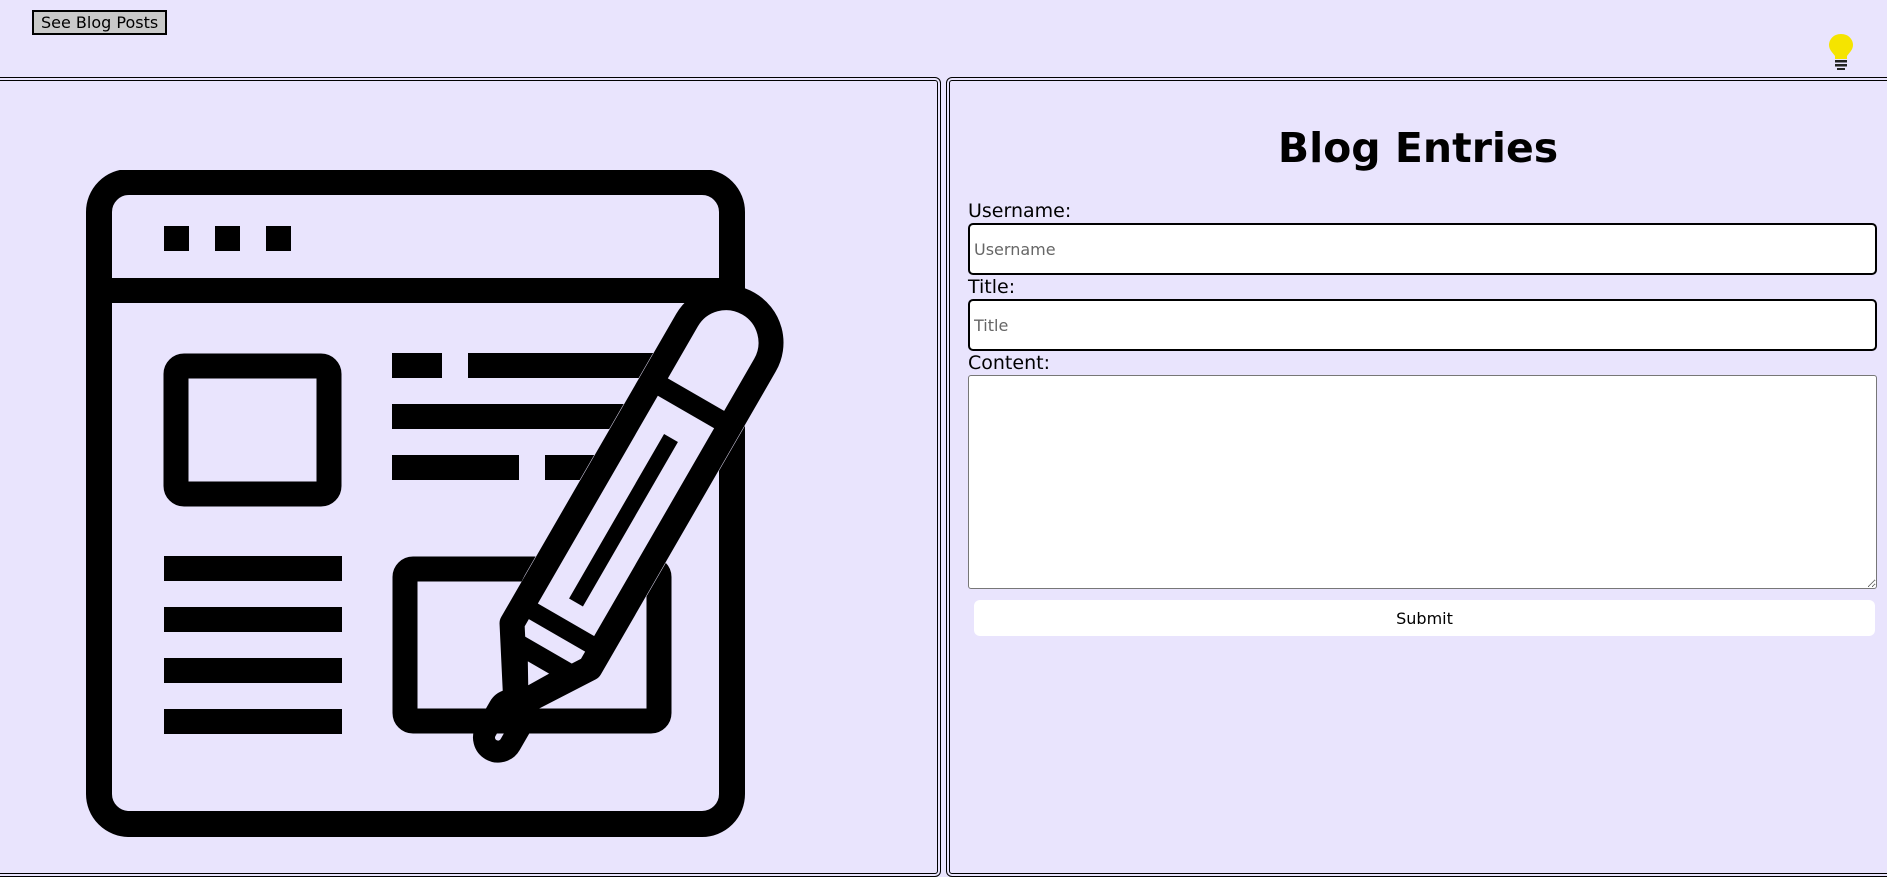 The height and width of the screenshot is (877, 1887). I want to click on top-bar: See Blog Posts, so click(943, 40).